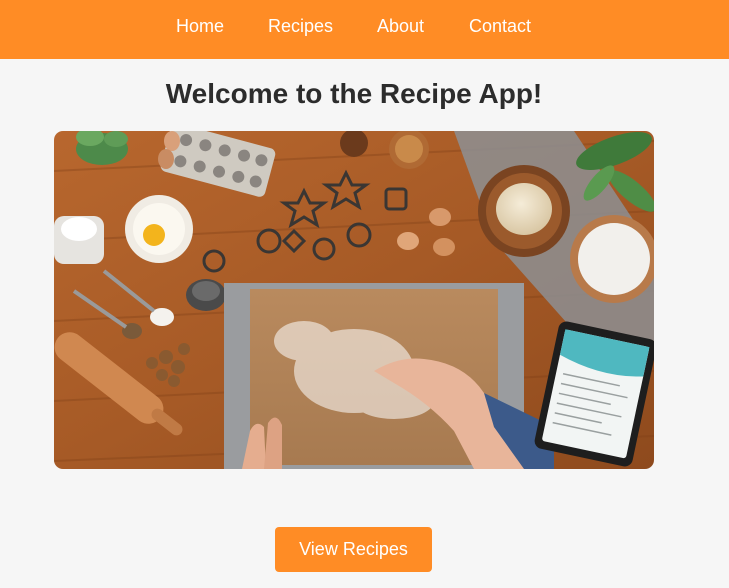  Describe the element at coordinates (300, 26) in the screenshot. I see `nav-link-recipes: Recipes` at that location.